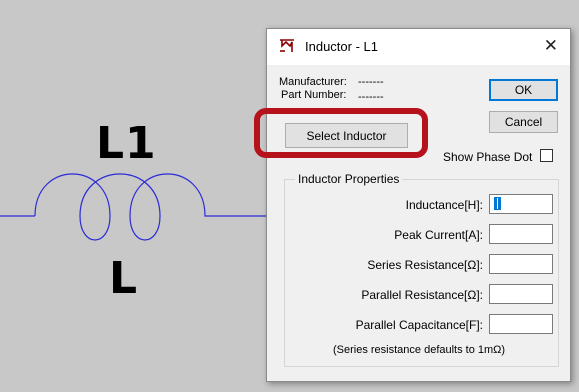 This screenshot has height=392, width=579. What do you see at coordinates (438, 235) in the screenshot?
I see `peak-current-label: Peak Current[A]:` at bounding box center [438, 235].